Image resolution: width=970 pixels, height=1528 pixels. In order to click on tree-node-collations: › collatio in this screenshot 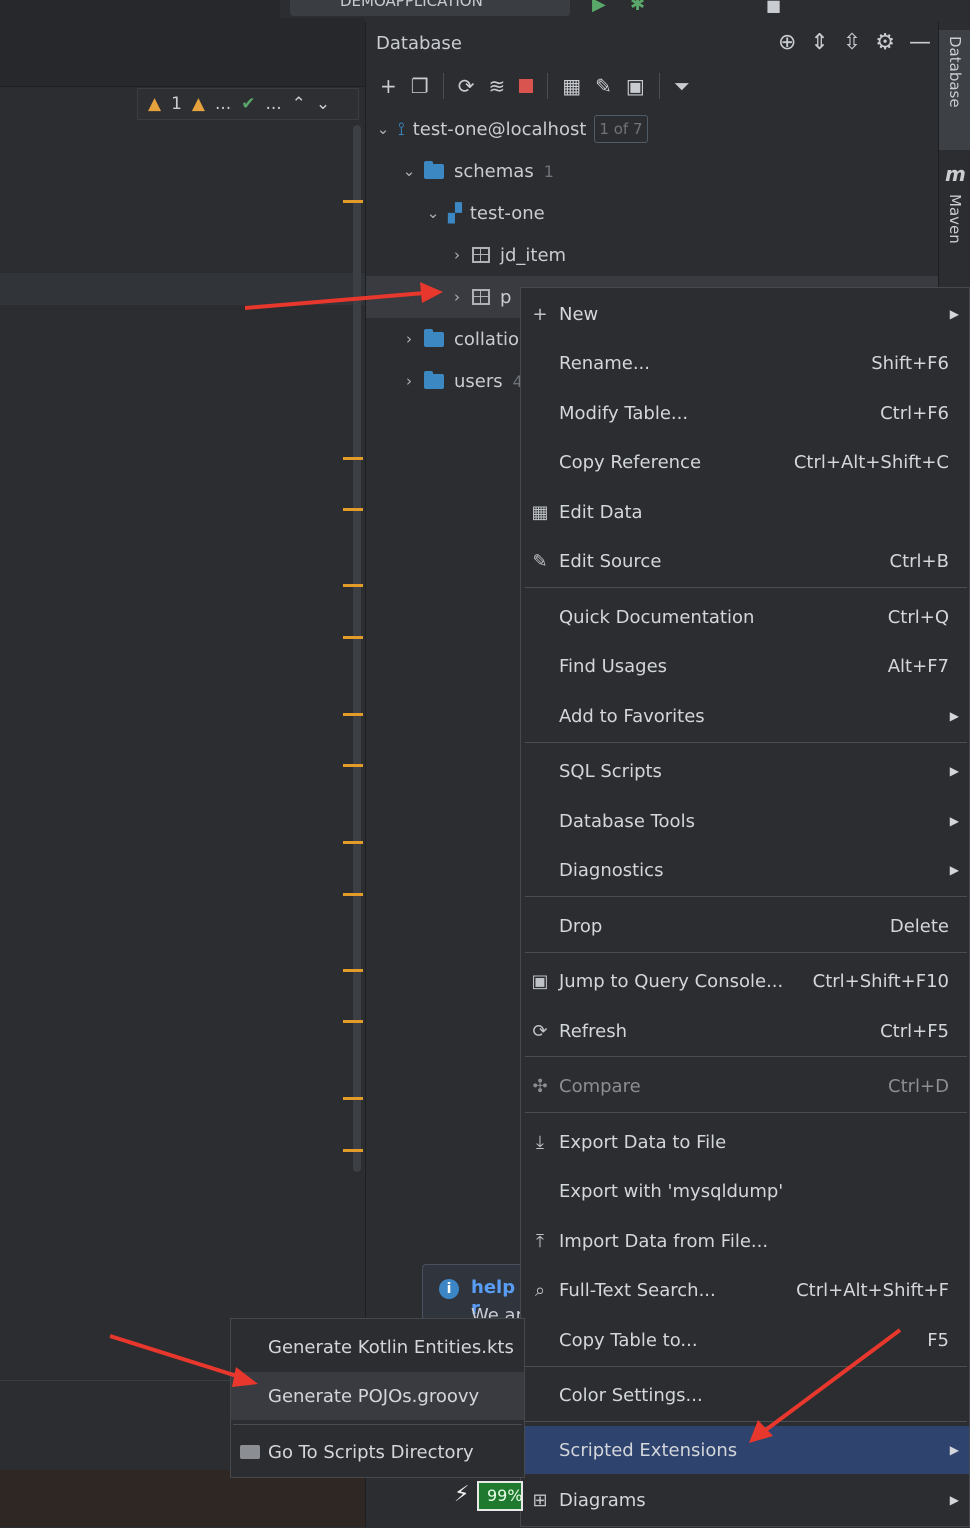, I will do `click(459, 339)`.